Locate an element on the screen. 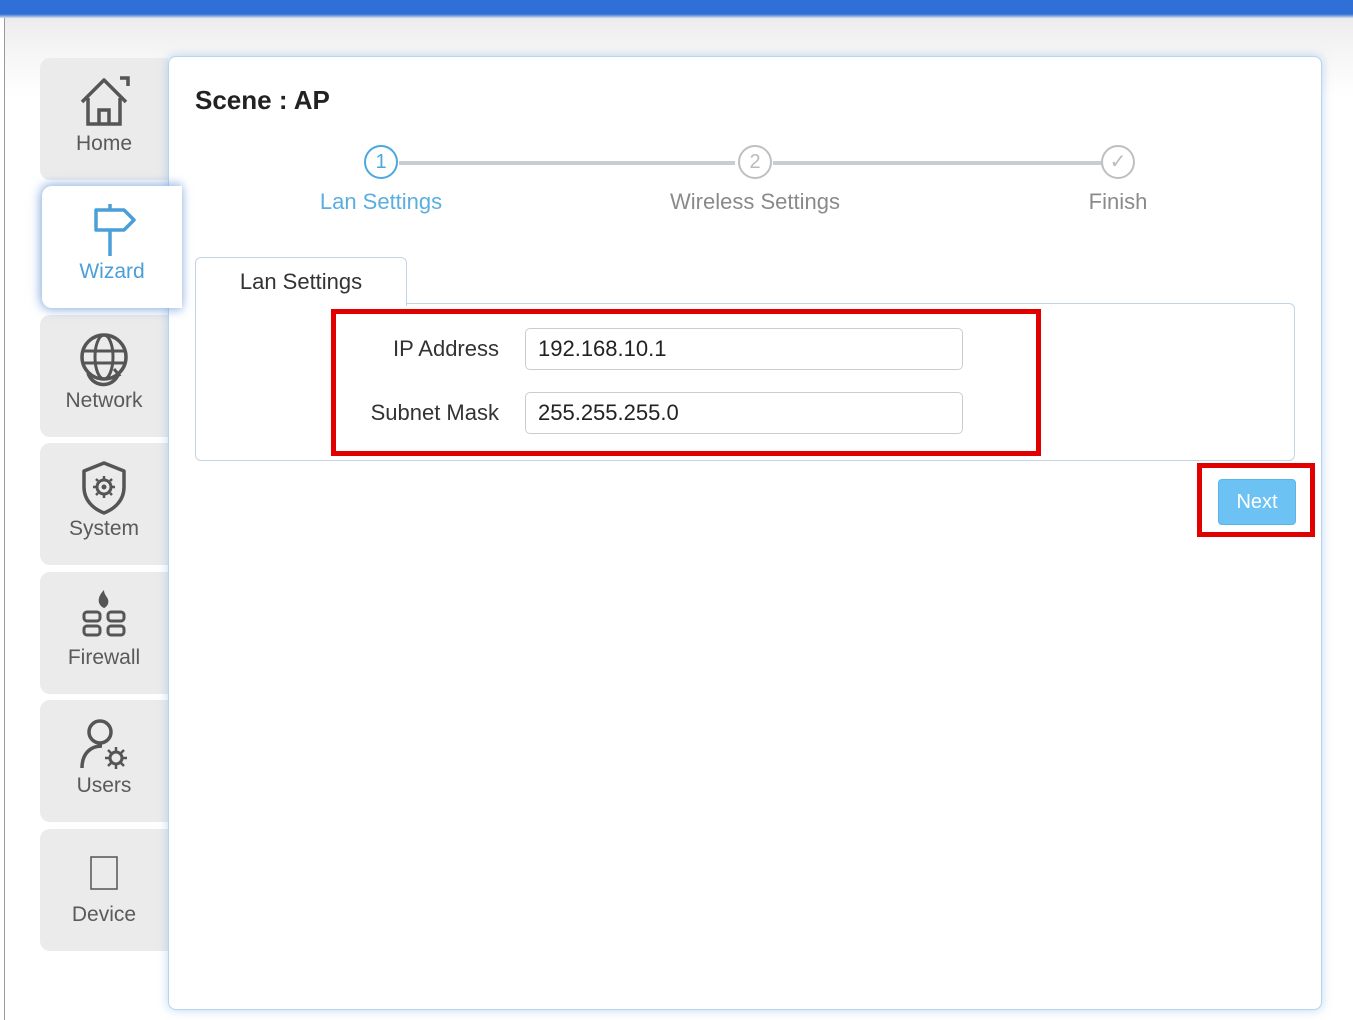 Image resolution: width=1353 pixels, height=1020 pixels. check-icon: ✓ is located at coordinates (1118, 162).